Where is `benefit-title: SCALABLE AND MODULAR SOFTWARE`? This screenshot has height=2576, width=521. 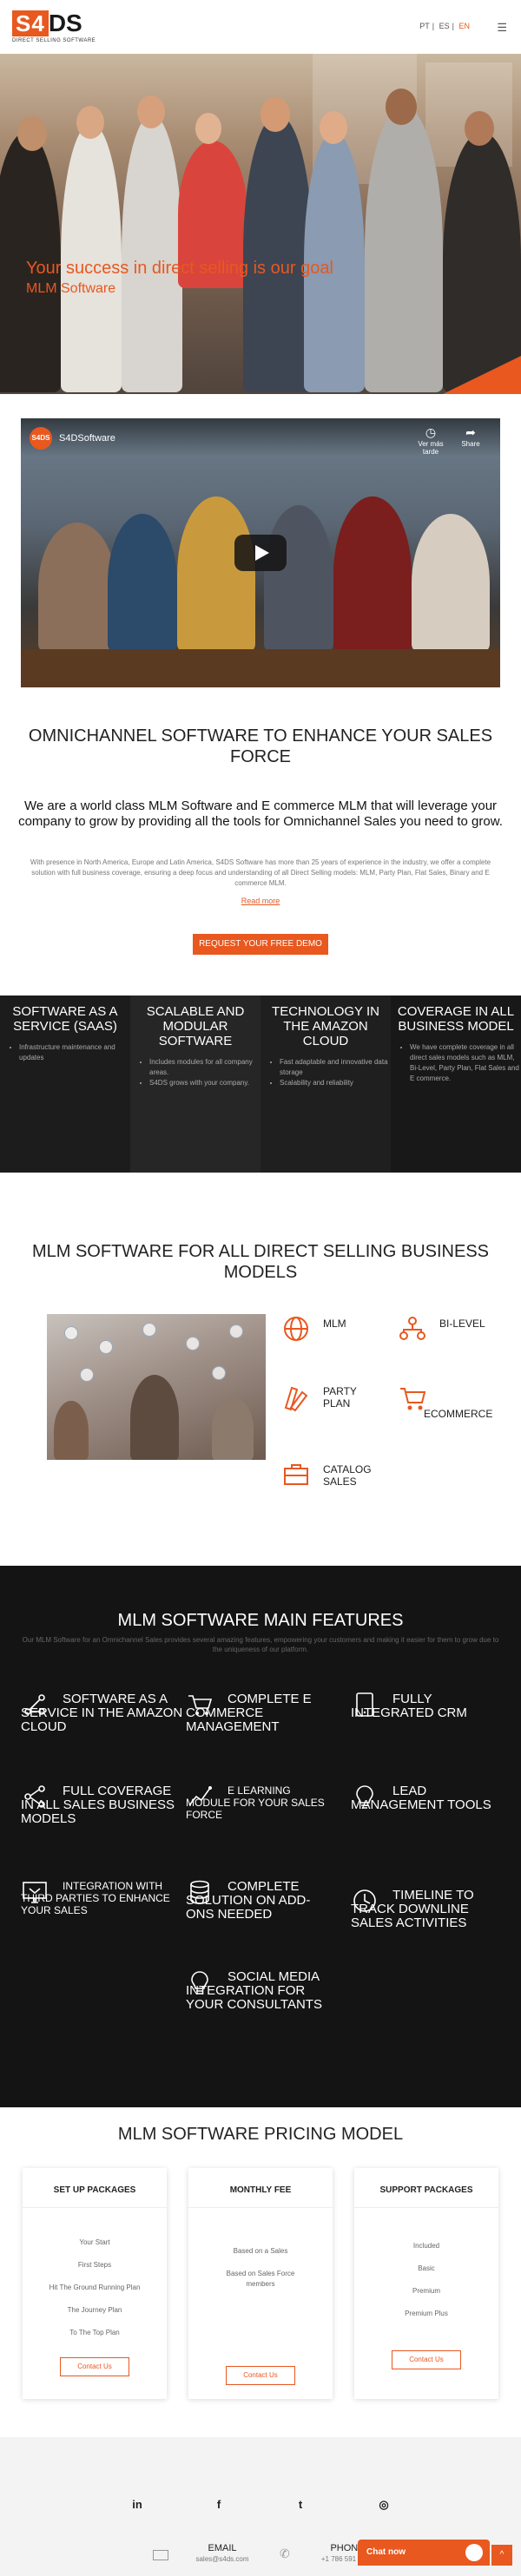 benefit-title: SCALABLE AND MODULAR SOFTWARE is located at coordinates (195, 1026).